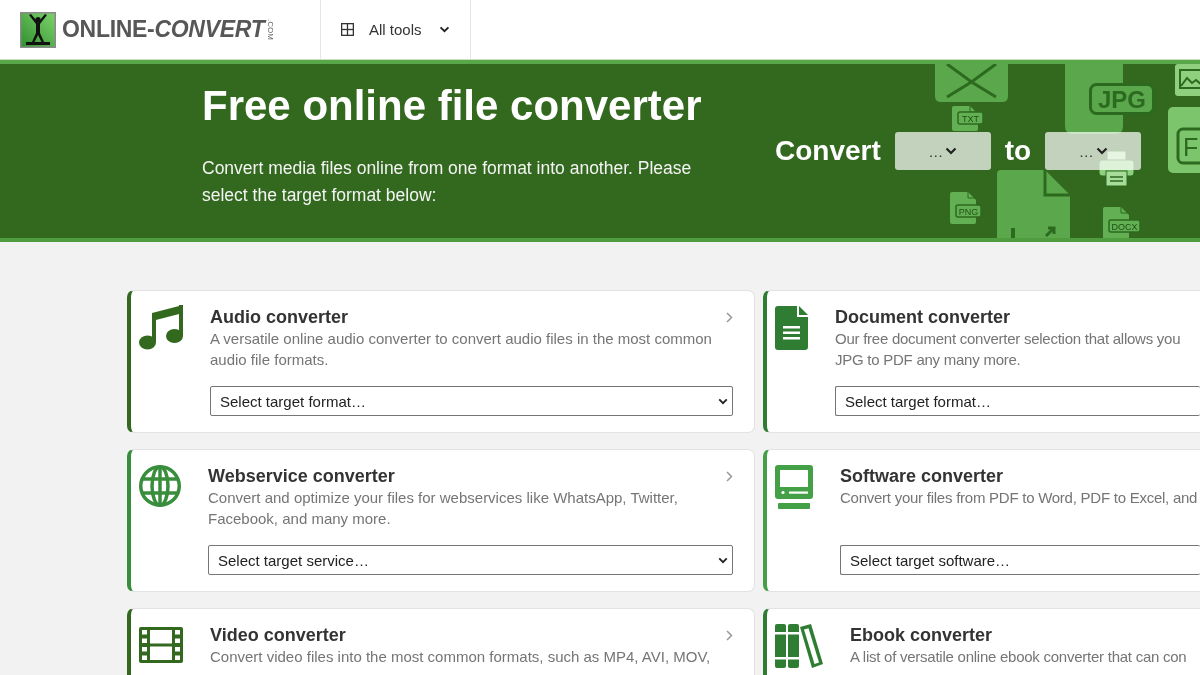 This screenshot has width=1200, height=675. What do you see at coordinates (447, 182) in the screenshot?
I see `page-subtitle: Convert media files online from one format into another. Please select the target format below:` at bounding box center [447, 182].